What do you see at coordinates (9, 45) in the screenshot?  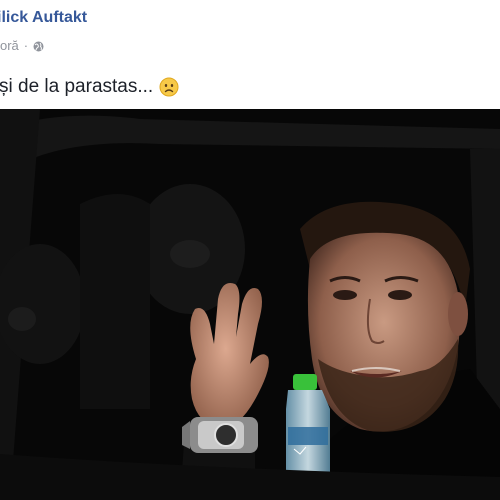 I see `post-timestamp: oră` at bounding box center [9, 45].